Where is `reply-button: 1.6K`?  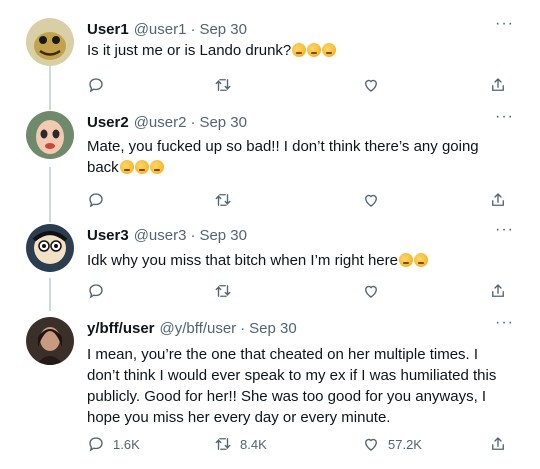
reply-button: 1.6K is located at coordinates (113, 444).